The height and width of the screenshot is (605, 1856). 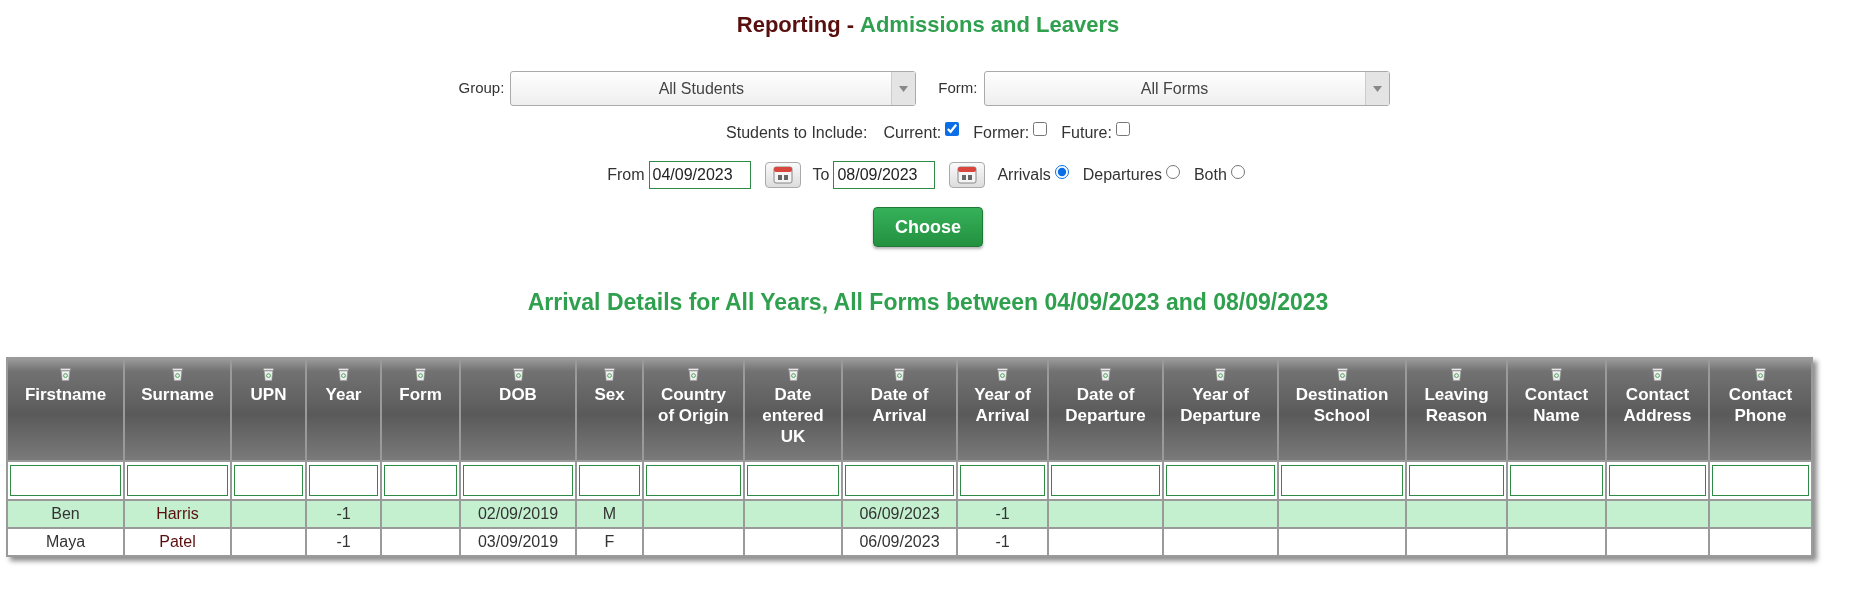 I want to click on radio-label: Departures, so click(x=1122, y=175).